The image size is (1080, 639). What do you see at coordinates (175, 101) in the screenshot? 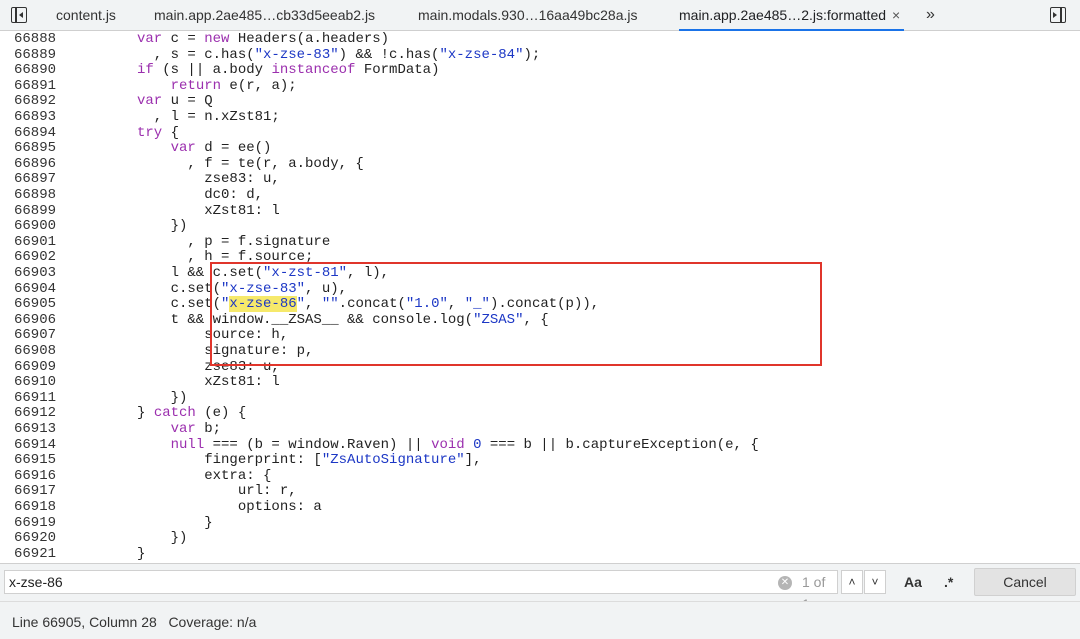
I see `code-text: var u = Q` at bounding box center [175, 101].